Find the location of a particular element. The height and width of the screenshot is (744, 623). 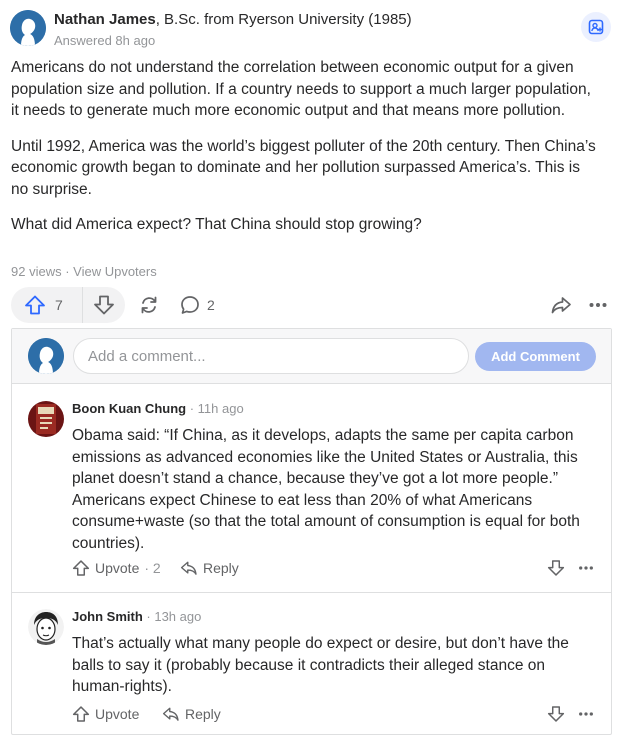

author-name: Nathan James is located at coordinates (105, 19).